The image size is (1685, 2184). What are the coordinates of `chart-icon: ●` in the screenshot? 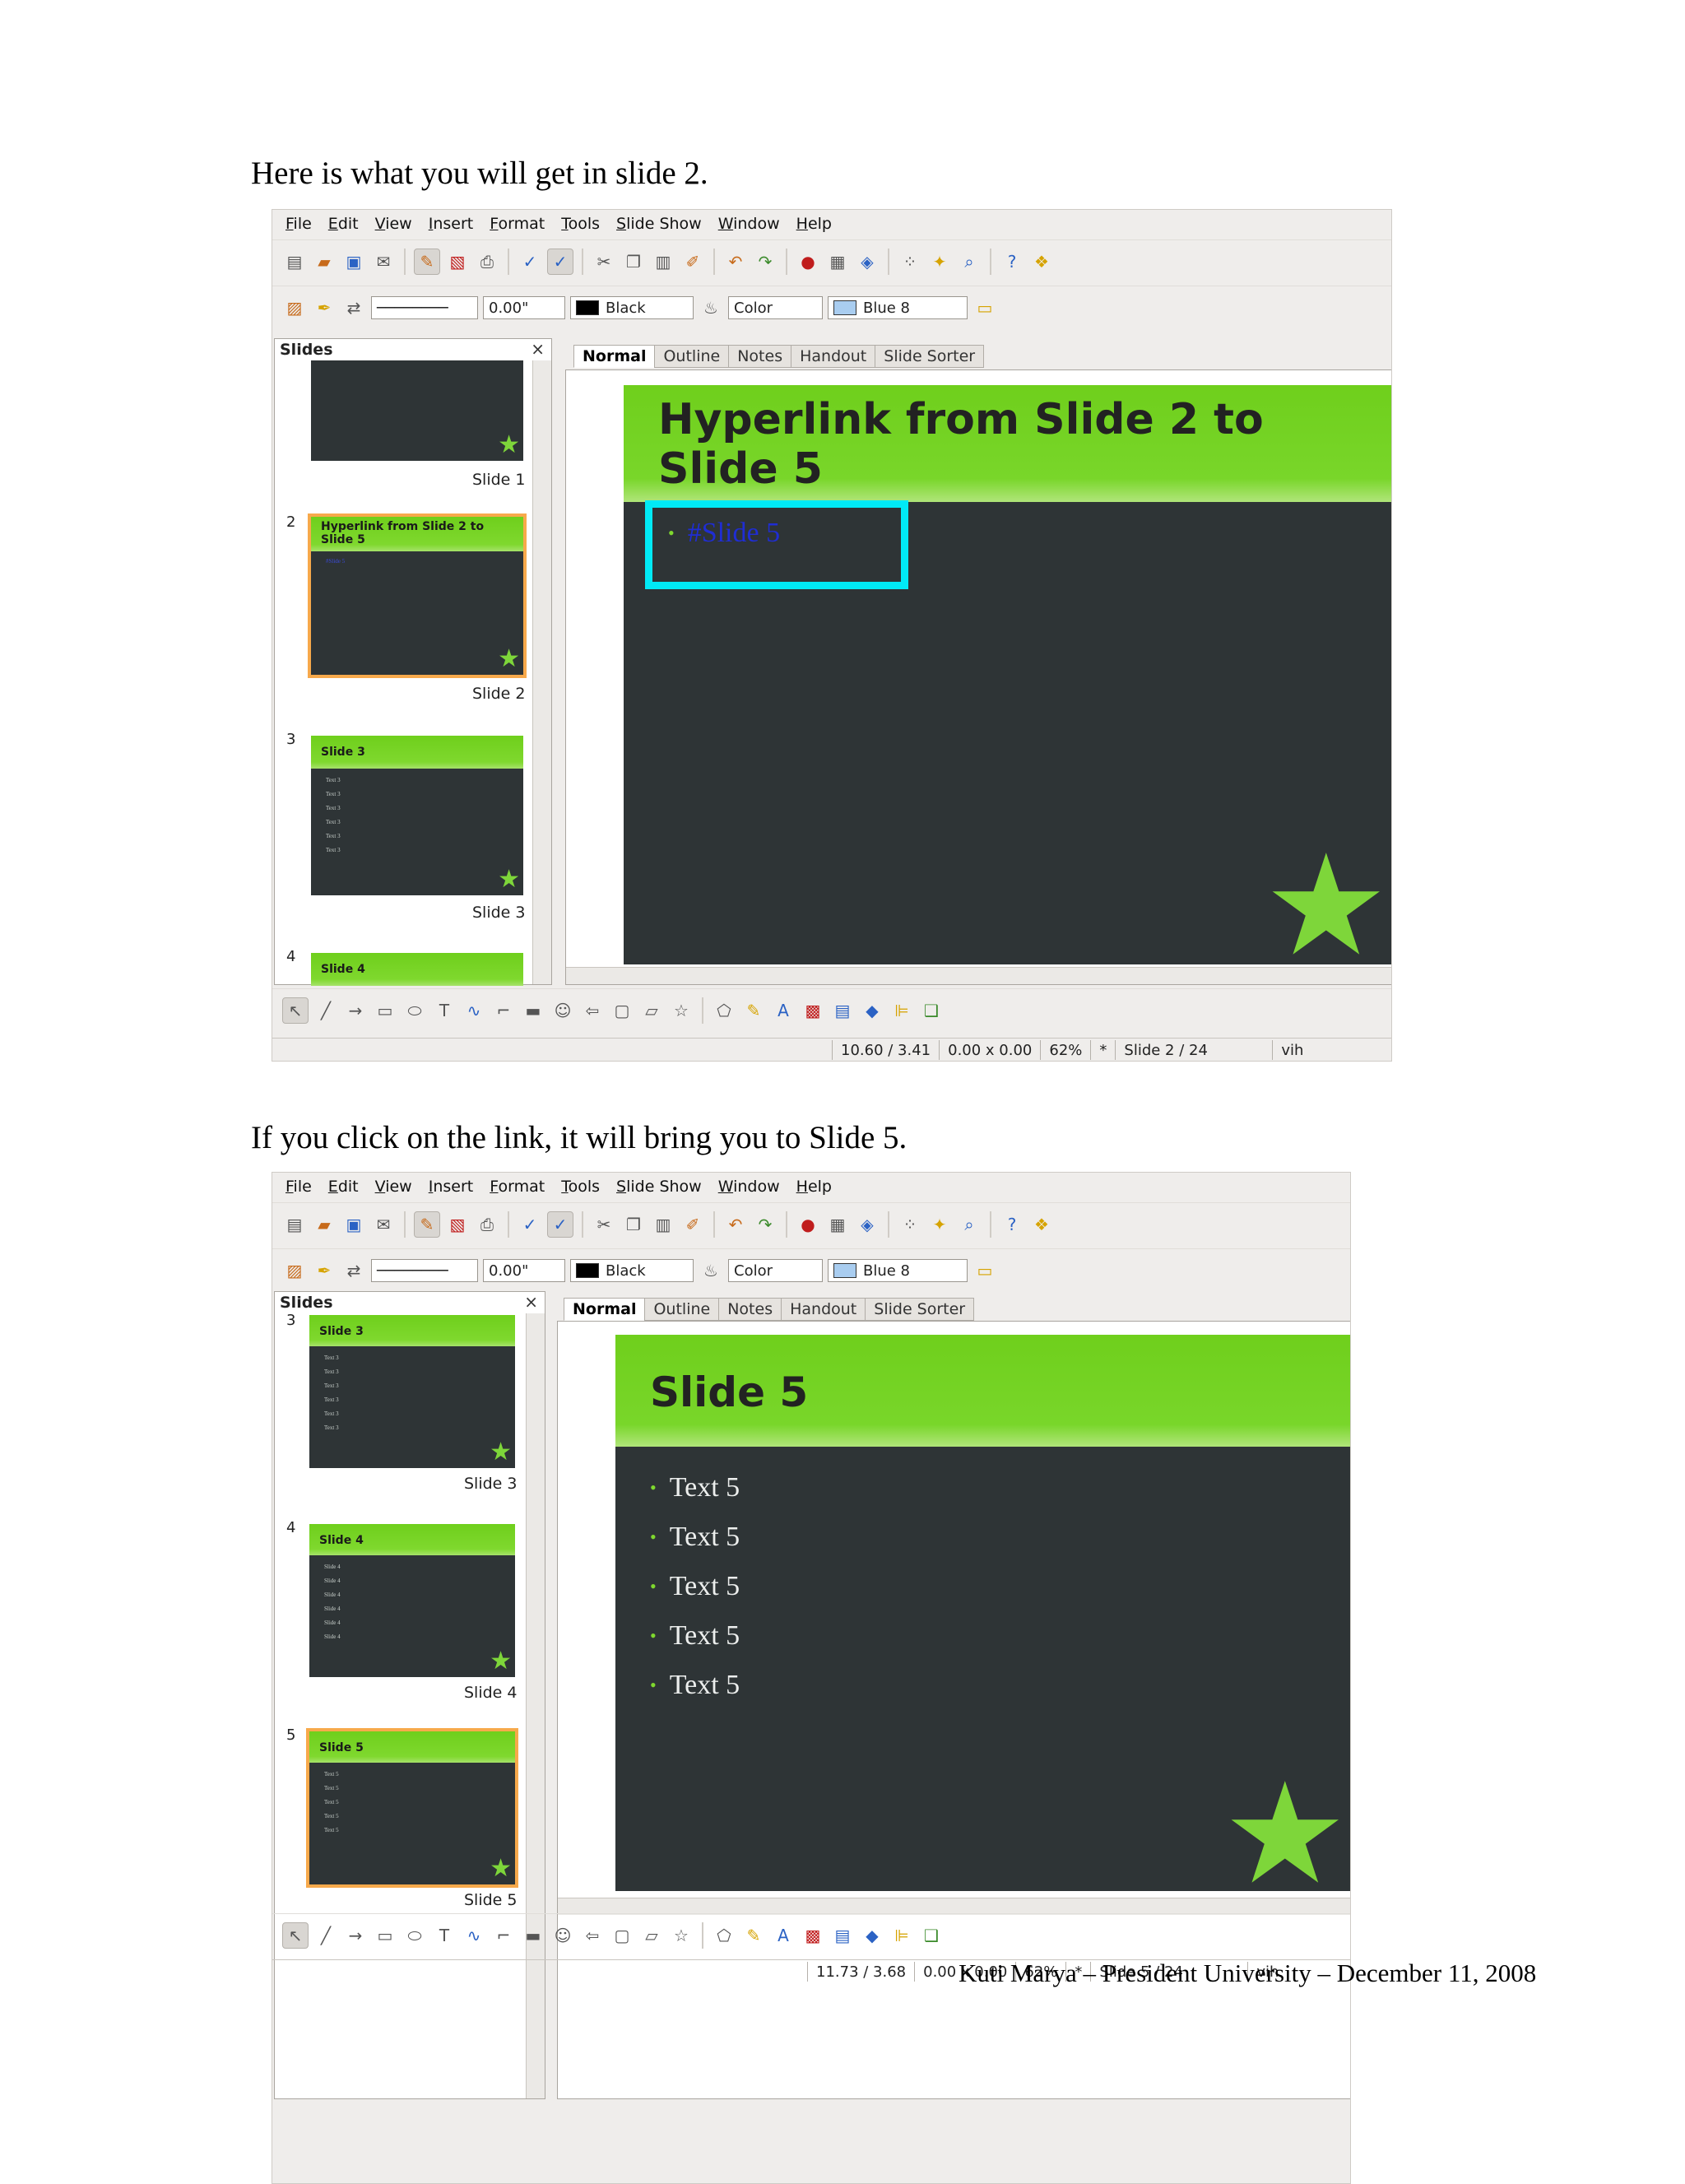 It's located at (808, 261).